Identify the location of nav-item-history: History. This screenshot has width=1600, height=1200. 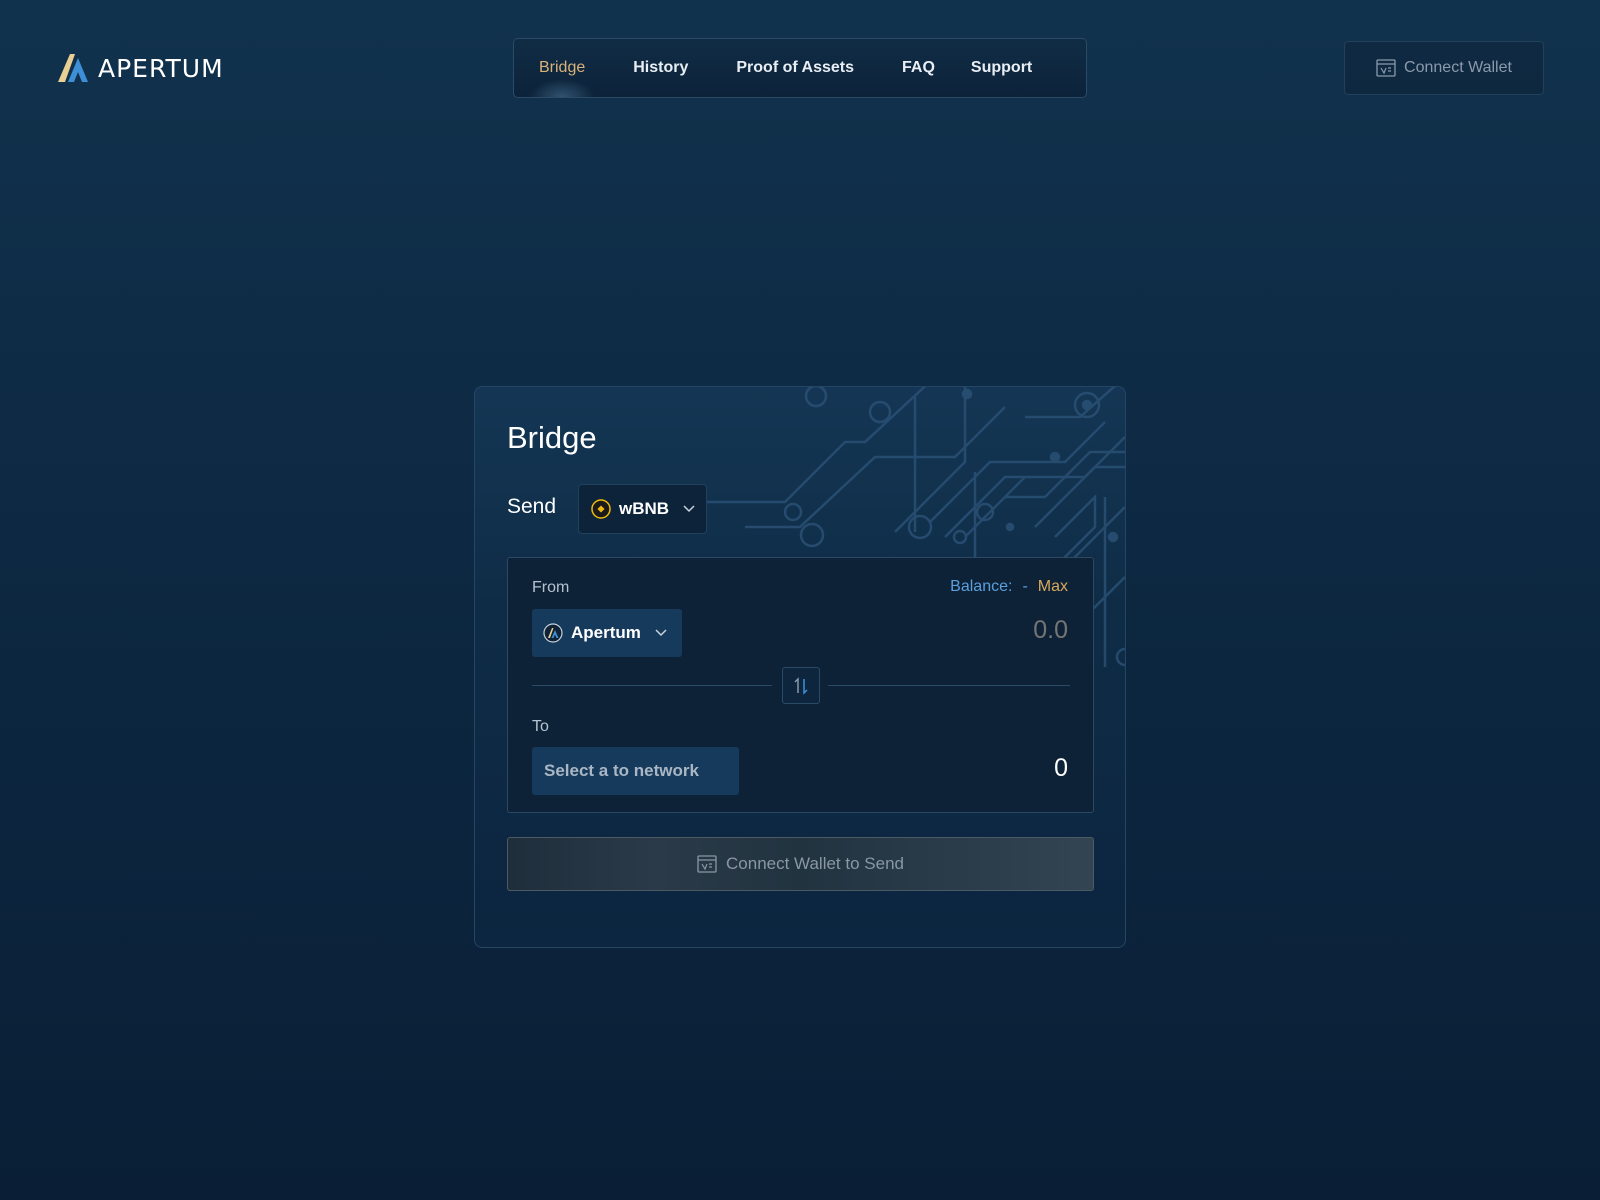
(660, 68).